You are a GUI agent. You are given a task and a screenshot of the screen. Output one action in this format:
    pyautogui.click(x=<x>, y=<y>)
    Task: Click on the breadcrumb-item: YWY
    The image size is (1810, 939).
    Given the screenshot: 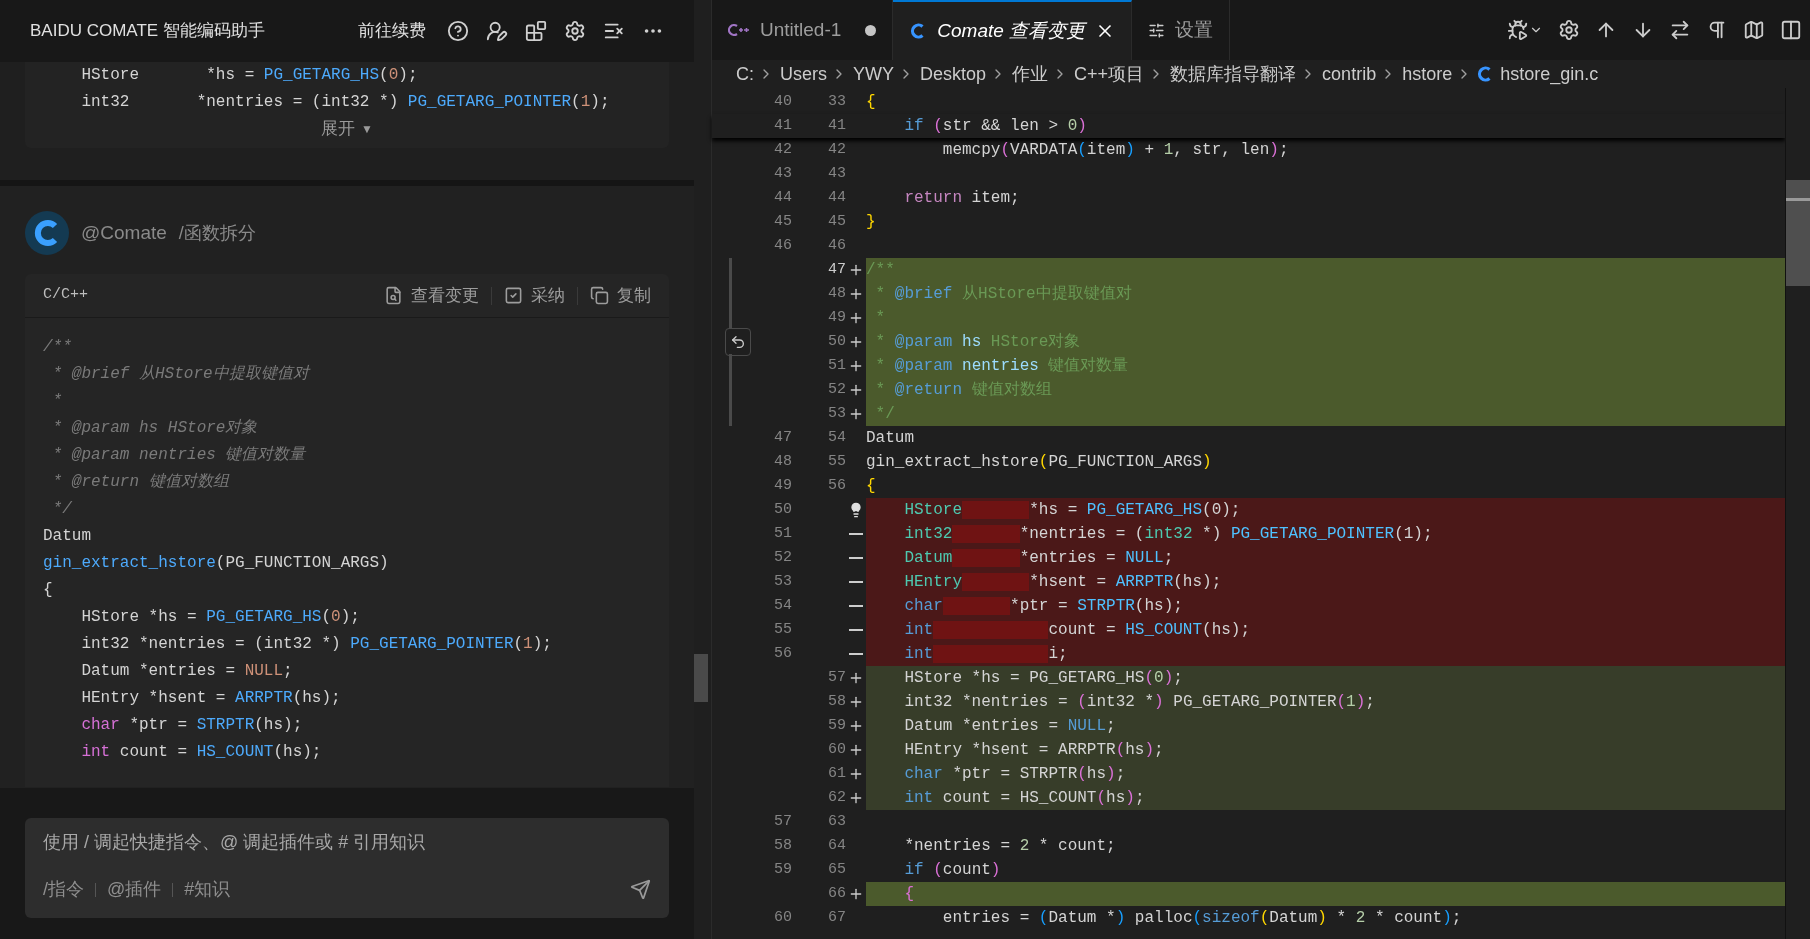 What is the action you would take?
    pyautogui.click(x=874, y=74)
    